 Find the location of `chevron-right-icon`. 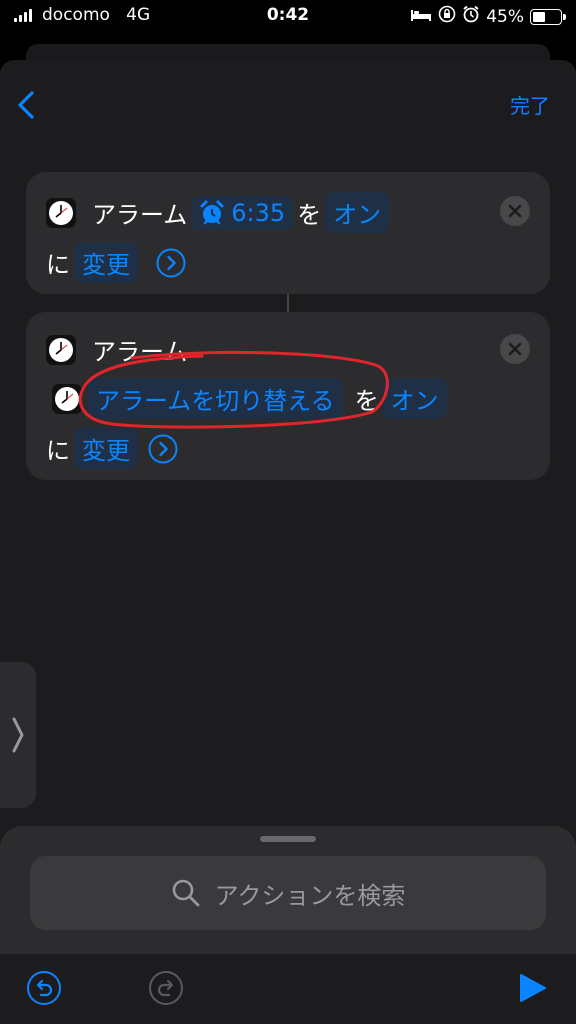

chevron-right-icon is located at coordinates (18, 735).